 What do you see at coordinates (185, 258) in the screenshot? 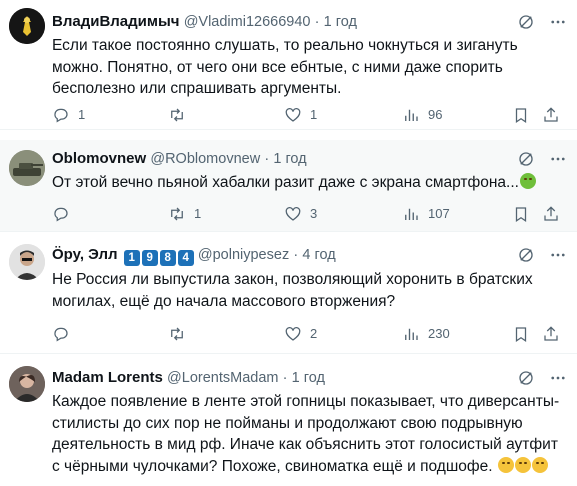
I see `number-badge: 4` at bounding box center [185, 258].